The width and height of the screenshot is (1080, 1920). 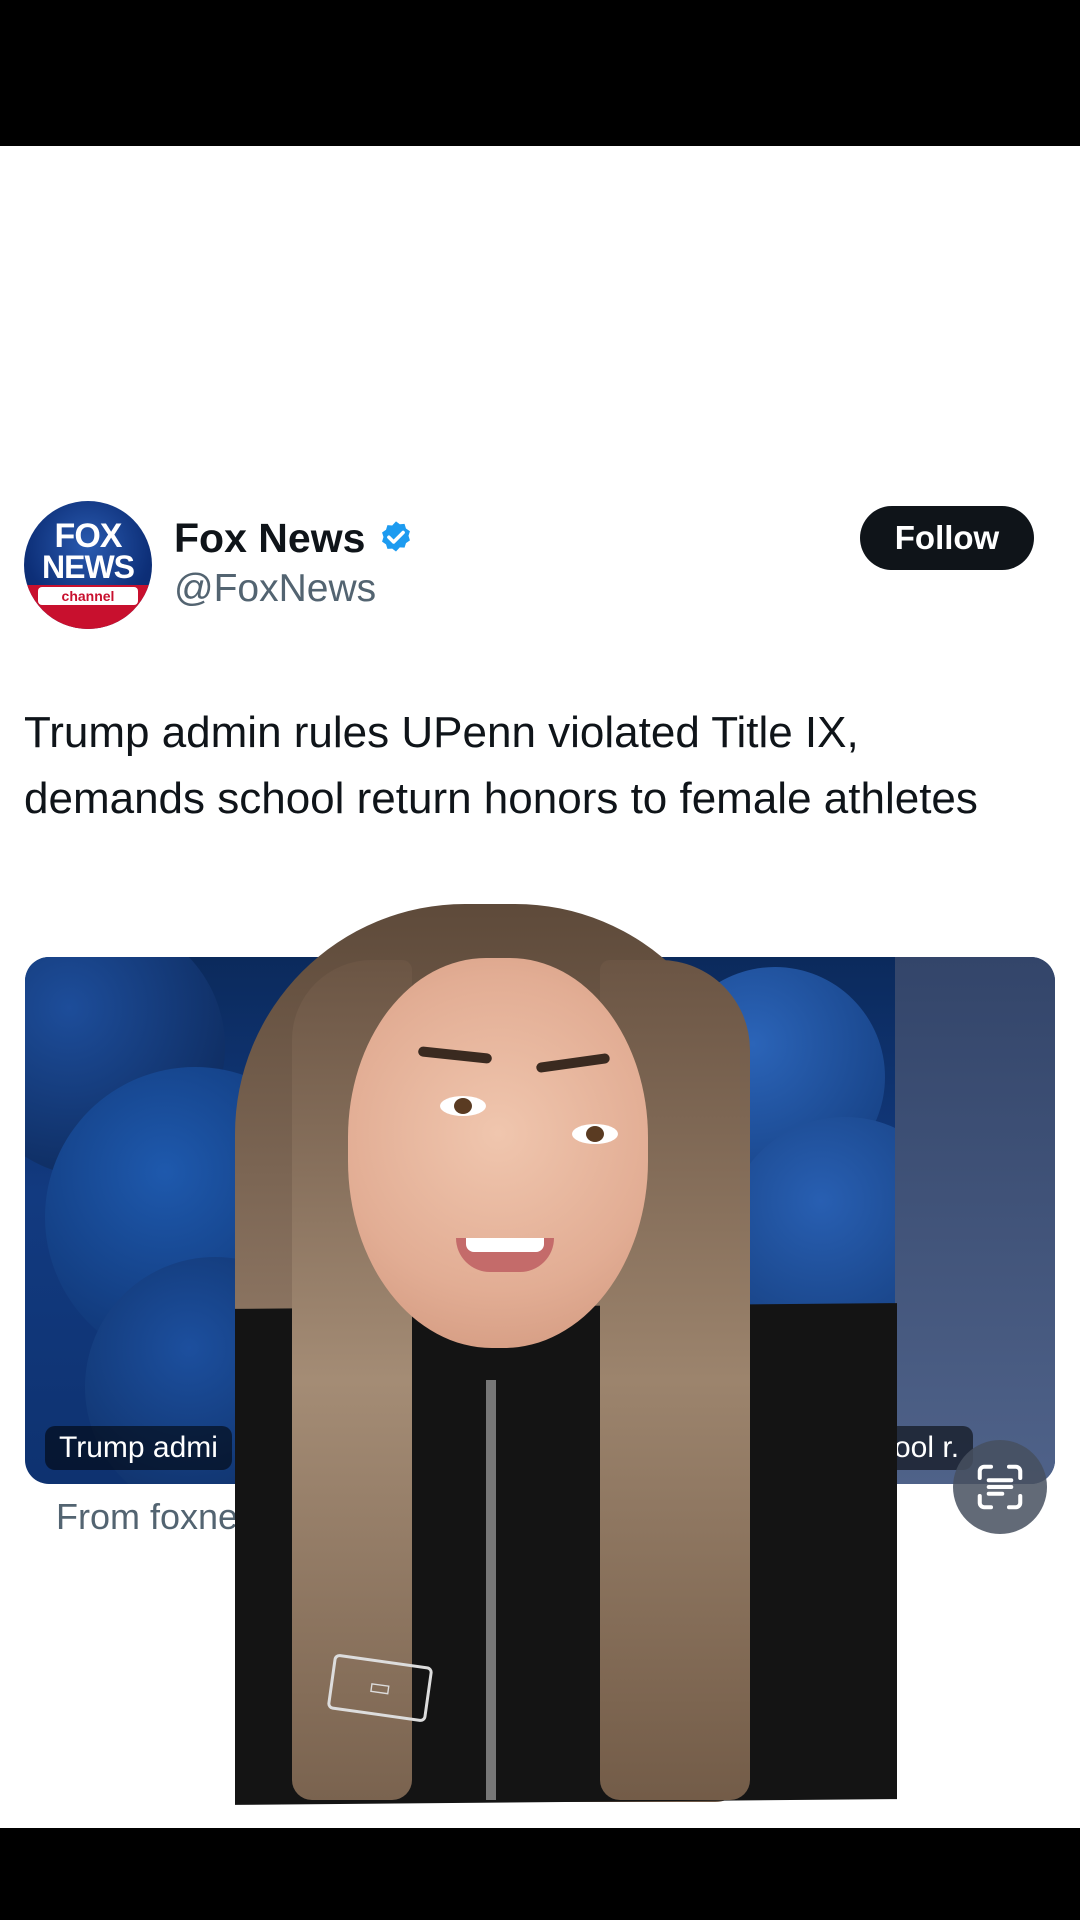 What do you see at coordinates (540, 1874) in the screenshot?
I see `bottom-bar` at bounding box center [540, 1874].